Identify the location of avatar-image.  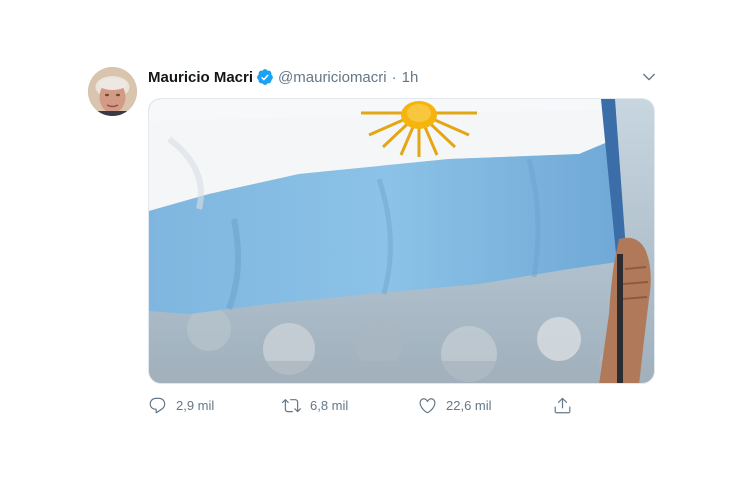
(112, 91).